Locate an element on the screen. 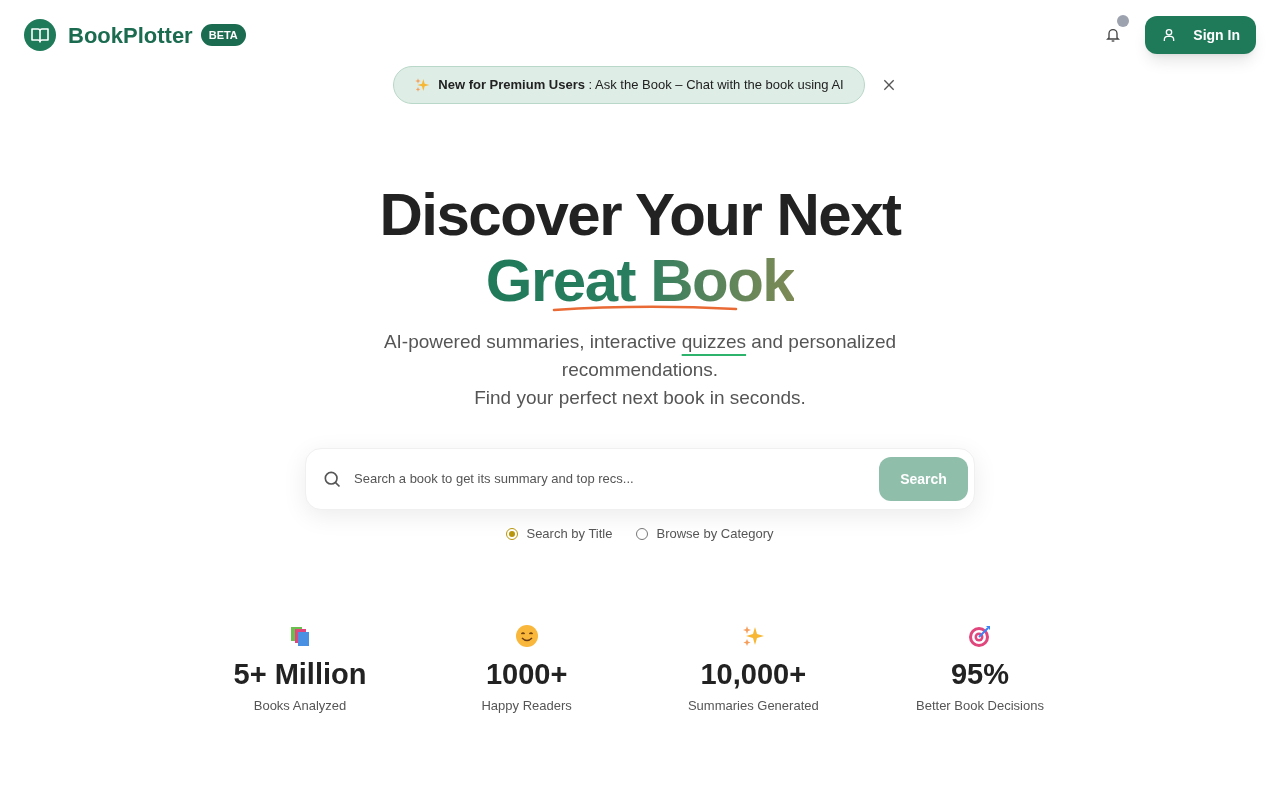 The image size is (1280, 800). hero-tagline: Find your perfect next book in seconds. is located at coordinates (640, 398).